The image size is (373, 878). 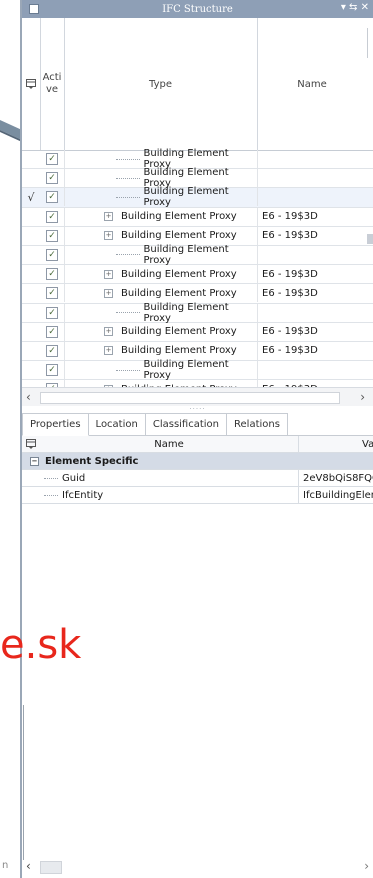 What do you see at coordinates (5, 865) in the screenshot?
I see `truncated-label: n` at bounding box center [5, 865].